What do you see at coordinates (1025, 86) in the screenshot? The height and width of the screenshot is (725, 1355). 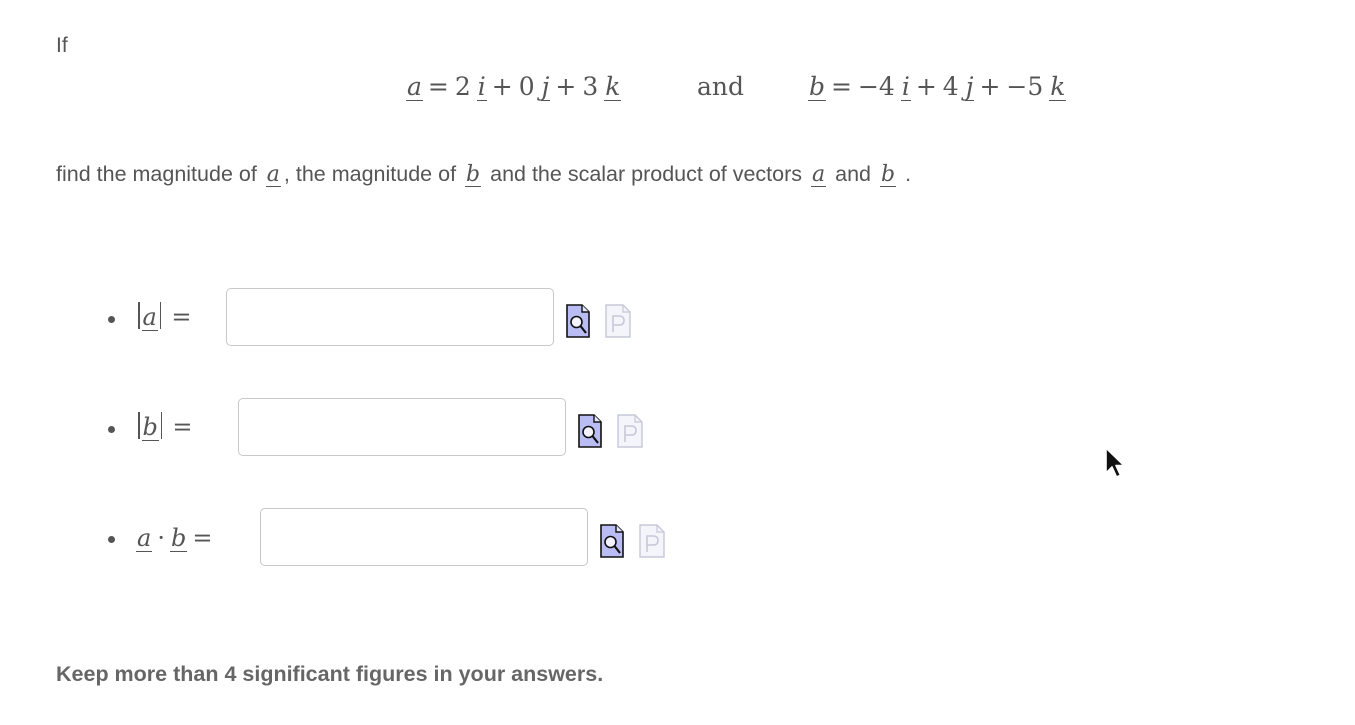 I see `coef: −5` at bounding box center [1025, 86].